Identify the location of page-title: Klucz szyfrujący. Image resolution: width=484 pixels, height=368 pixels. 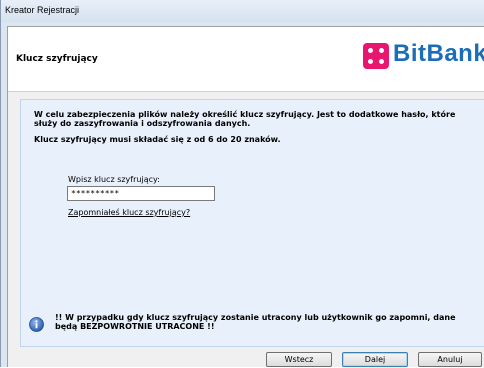
(57, 59).